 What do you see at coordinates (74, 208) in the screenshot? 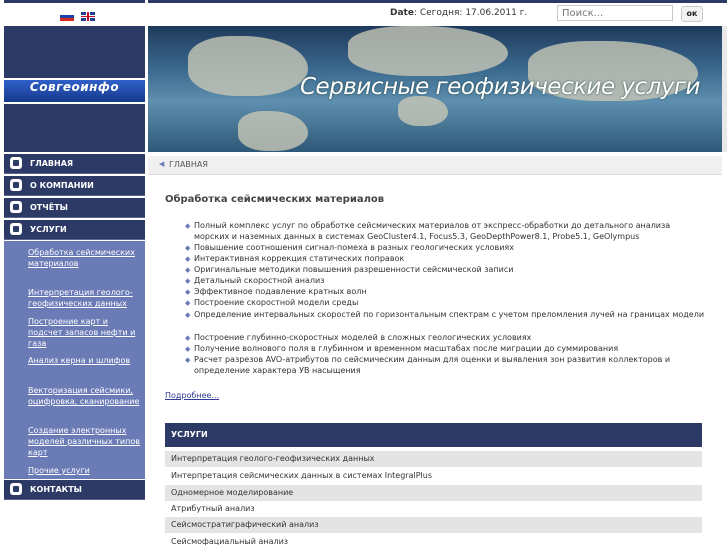
I see `sidebar-item-reports: ОТЧЁТЫ` at bounding box center [74, 208].